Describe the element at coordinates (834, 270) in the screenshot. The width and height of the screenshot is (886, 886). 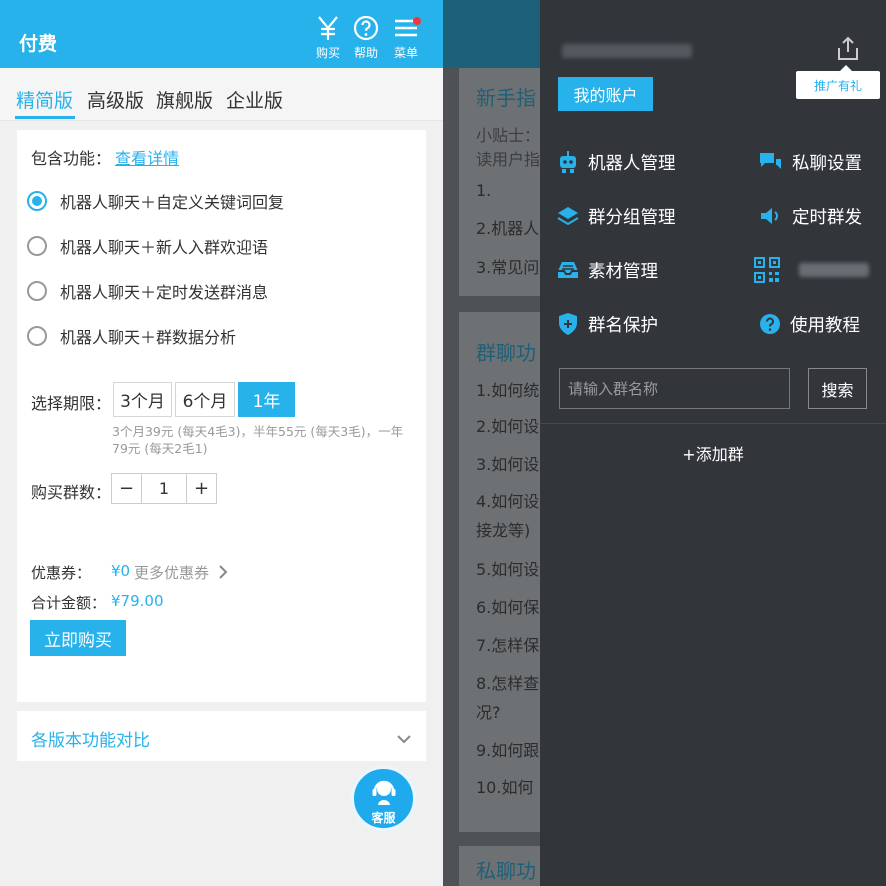
I see `blurred-menu-label` at that location.